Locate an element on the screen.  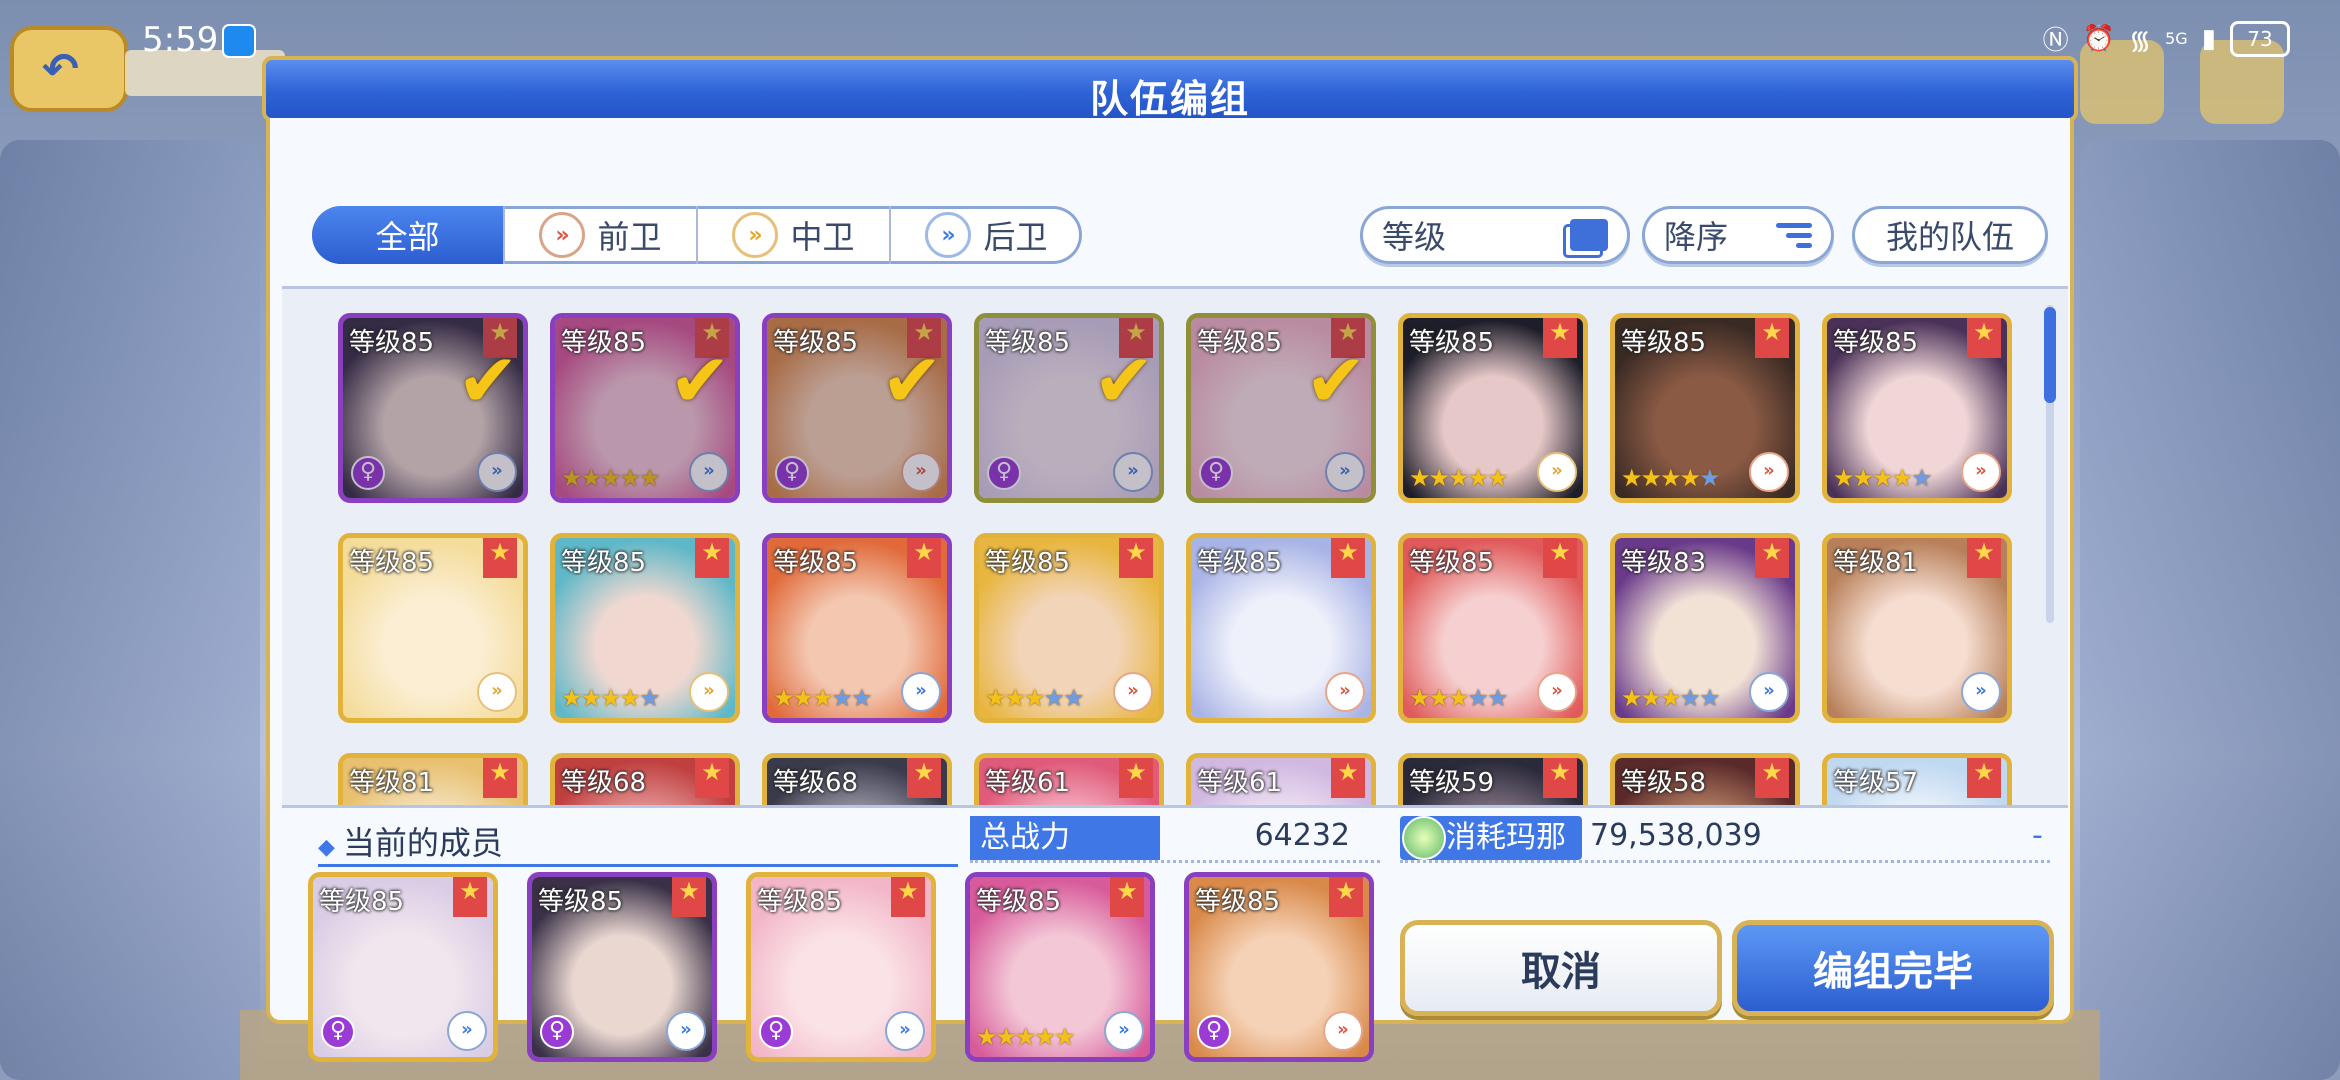
roster-character-card: 等级58★» is located at coordinates (1705, 779).